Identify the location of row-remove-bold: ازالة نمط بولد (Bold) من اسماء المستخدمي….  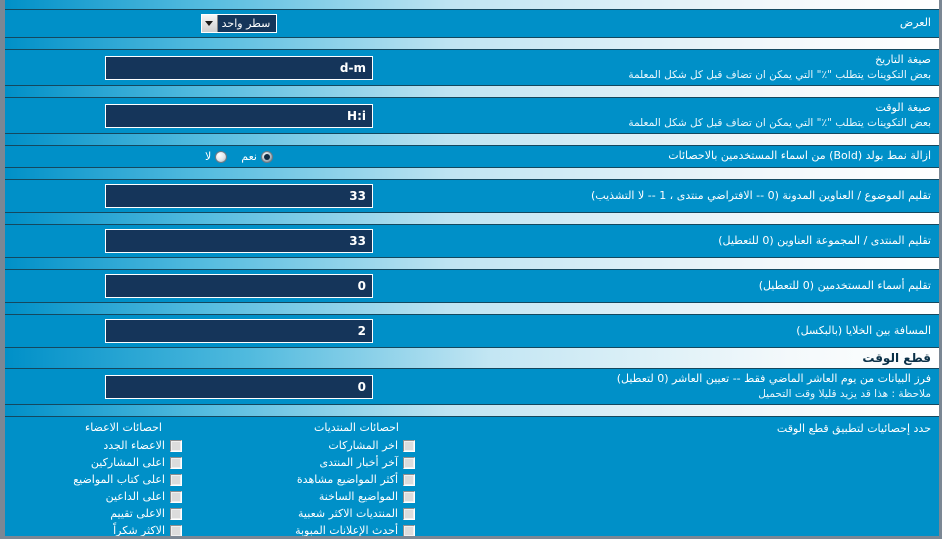
(472, 157).